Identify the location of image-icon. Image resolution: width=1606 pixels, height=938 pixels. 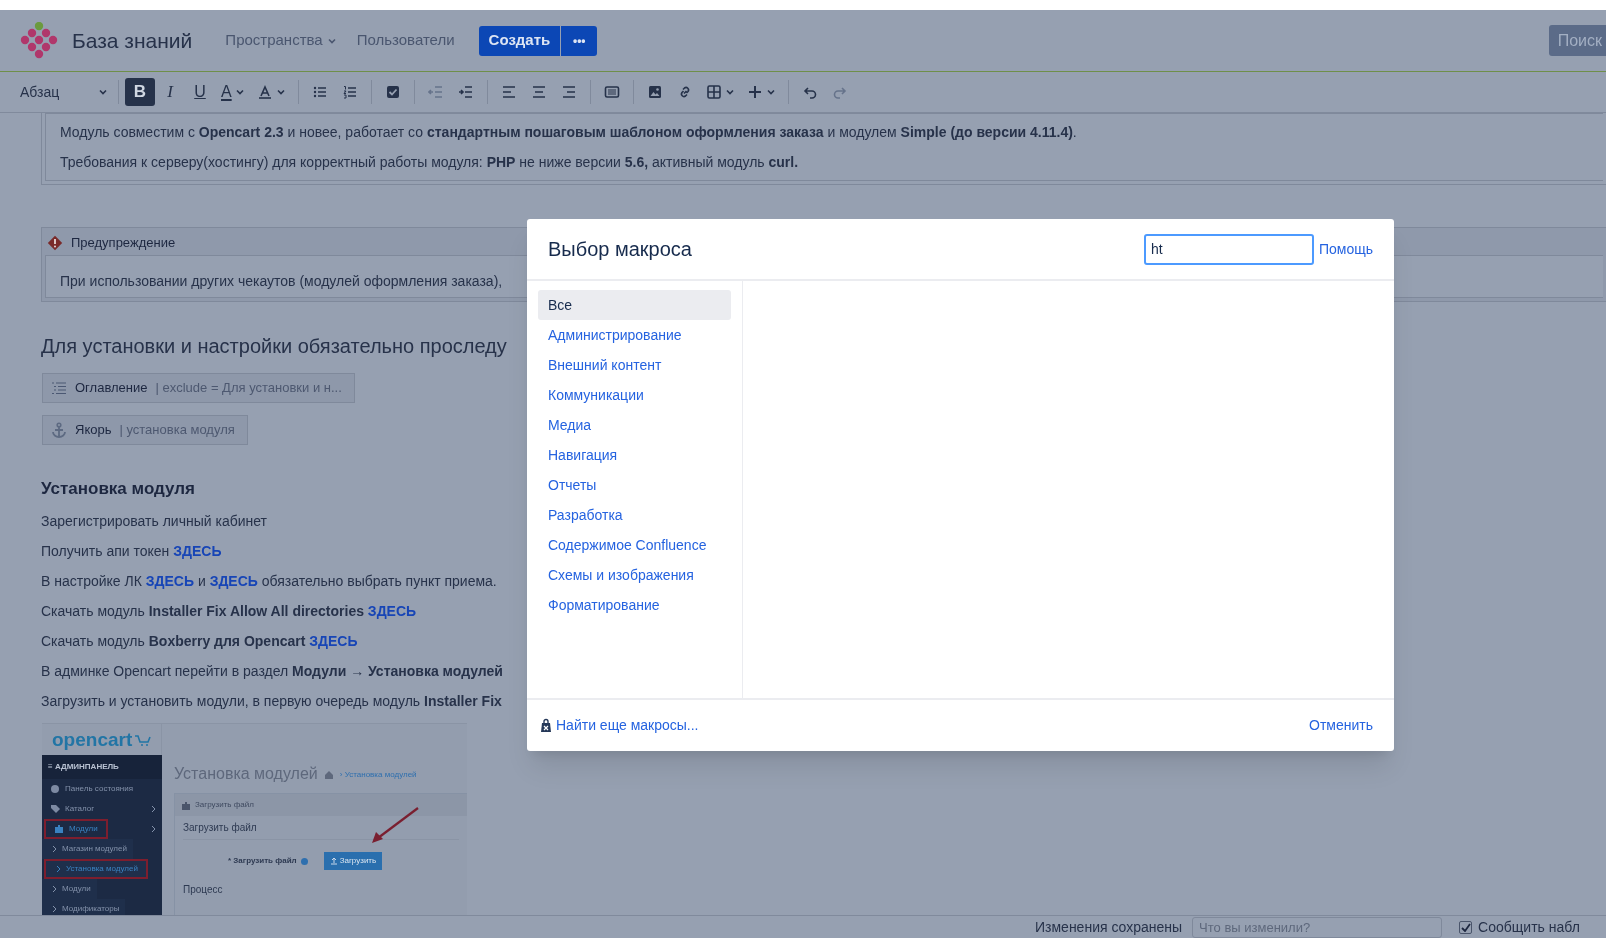
(654, 92).